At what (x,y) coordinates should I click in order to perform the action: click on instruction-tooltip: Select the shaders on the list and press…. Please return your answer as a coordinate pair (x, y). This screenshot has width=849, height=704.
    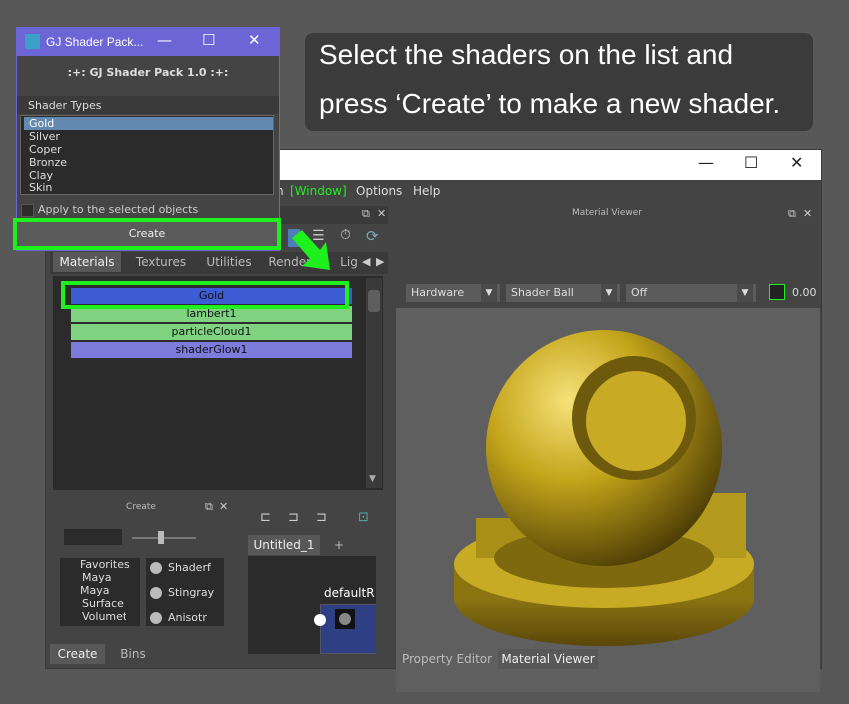
    Looking at the image, I should click on (559, 82).